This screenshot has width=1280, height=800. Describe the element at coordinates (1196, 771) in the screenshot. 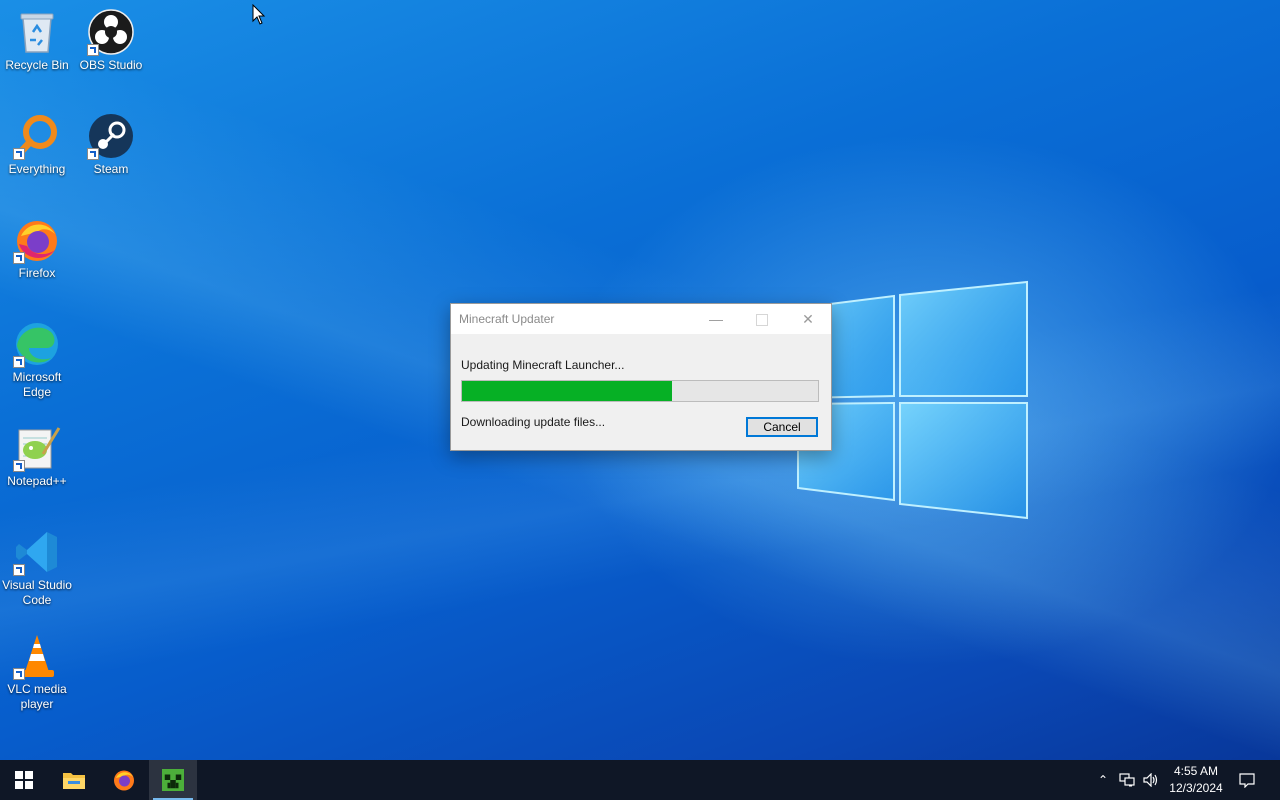

I see `clock-time: 4:55 AM` at that location.